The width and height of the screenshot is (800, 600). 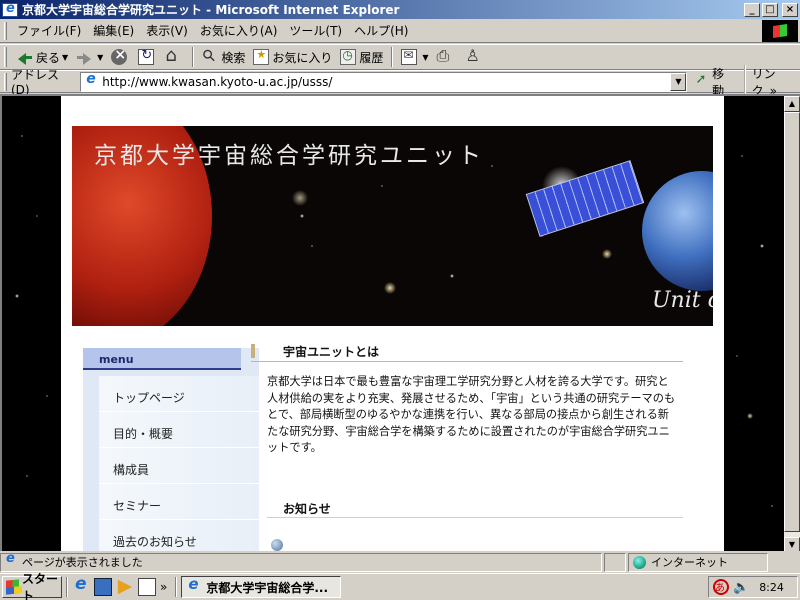 I want to click on news-title: お知らせ, so click(x=307, y=509).